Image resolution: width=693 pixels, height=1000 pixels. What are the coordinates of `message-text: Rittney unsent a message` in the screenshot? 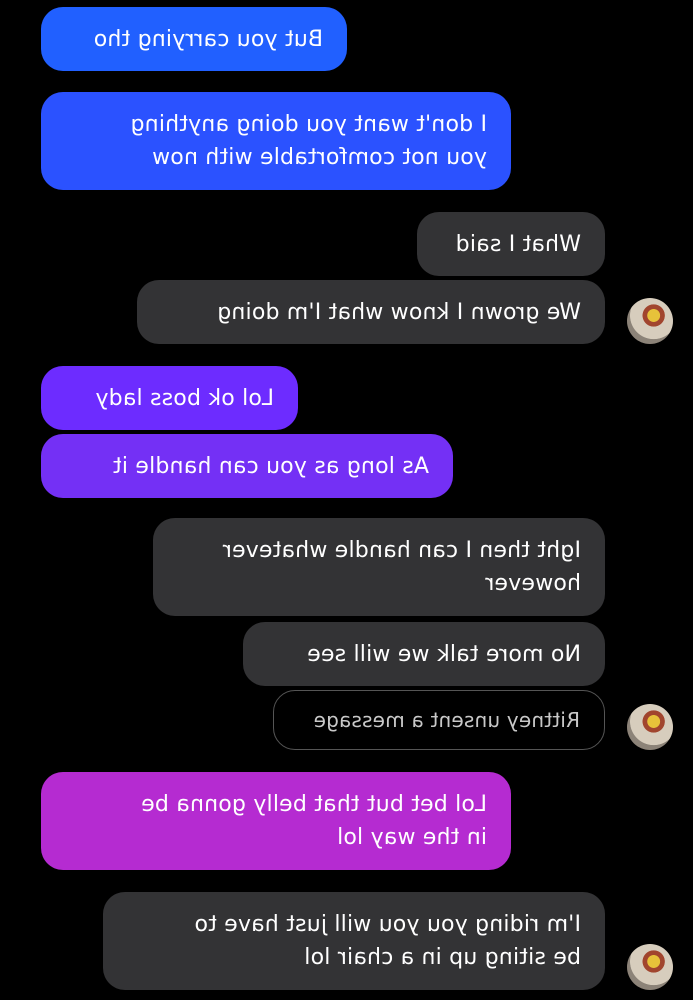 It's located at (446, 719).